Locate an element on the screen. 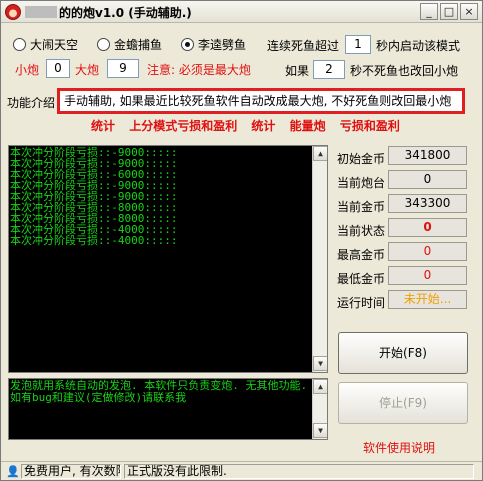 This screenshot has width=483, height=481. status-message-text: 正式版没有此限制. is located at coordinates (299, 471).